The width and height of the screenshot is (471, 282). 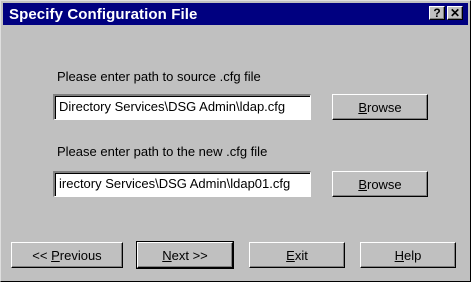 I want to click on previous-button: << Previous, so click(x=67, y=255).